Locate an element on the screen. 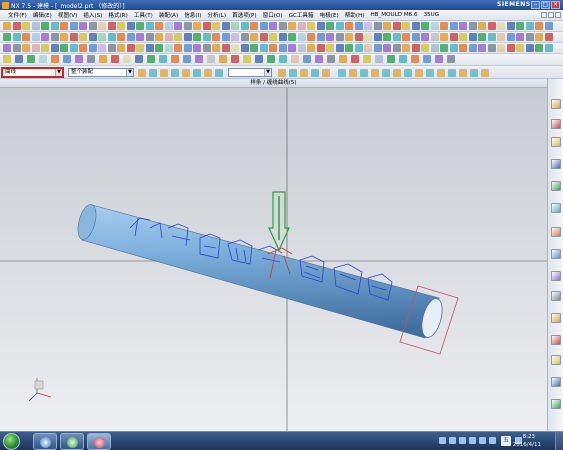 The height and width of the screenshot is (450, 563). menu-information: 信息(I) is located at coordinates (192, 15).